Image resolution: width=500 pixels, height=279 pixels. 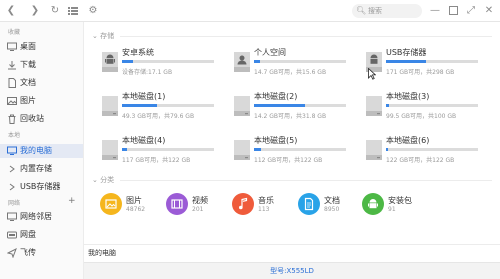 What do you see at coordinates (306, 36) in the screenshot?
I see `storage-divider` at bounding box center [306, 36].